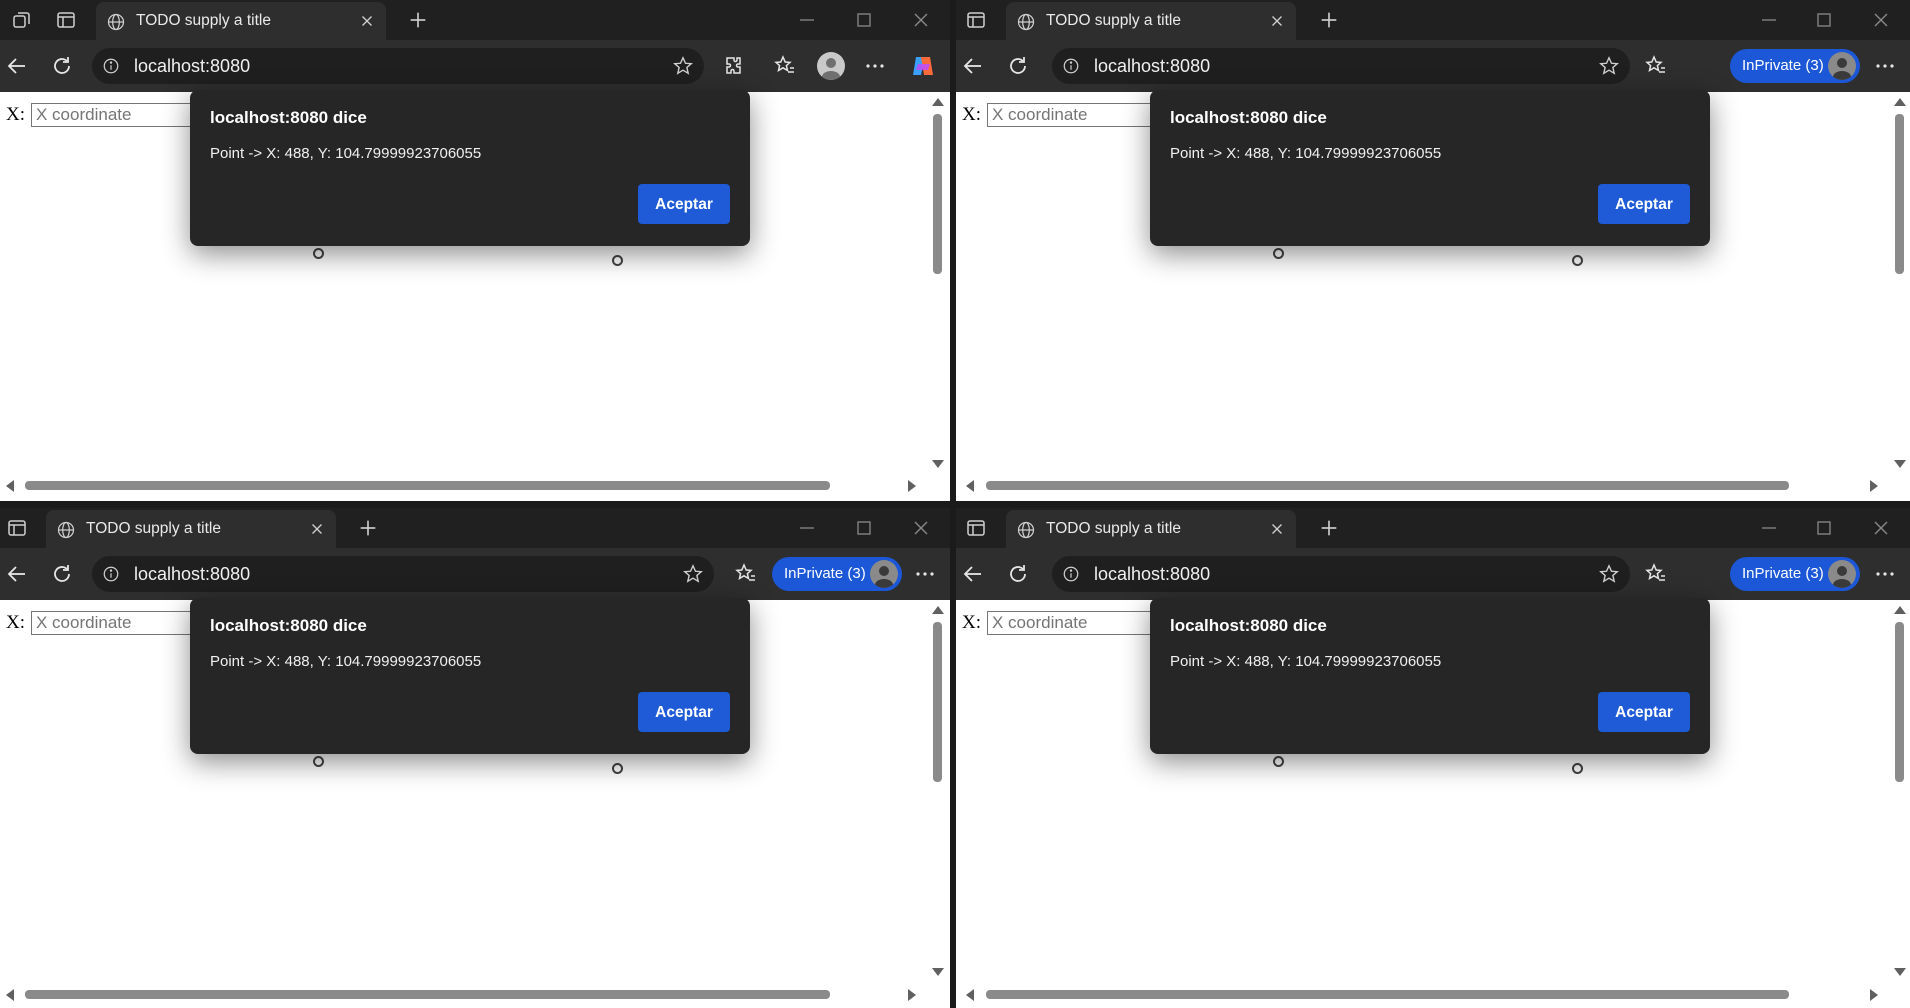 This screenshot has width=1910, height=1008. What do you see at coordinates (22, 20) in the screenshot?
I see `workspaces-icon` at bounding box center [22, 20].